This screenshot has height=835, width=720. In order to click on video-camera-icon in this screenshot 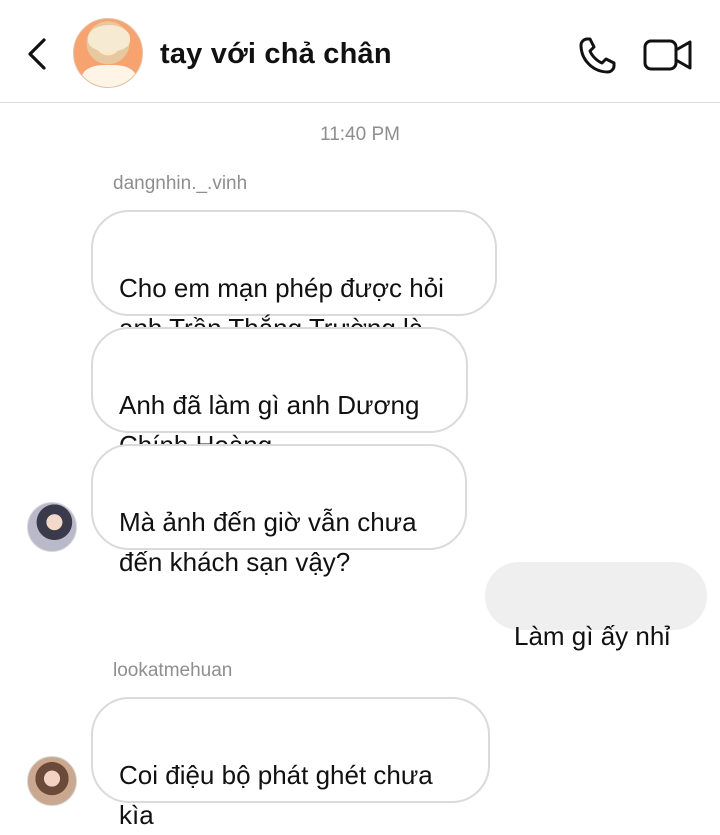, I will do `click(668, 55)`.